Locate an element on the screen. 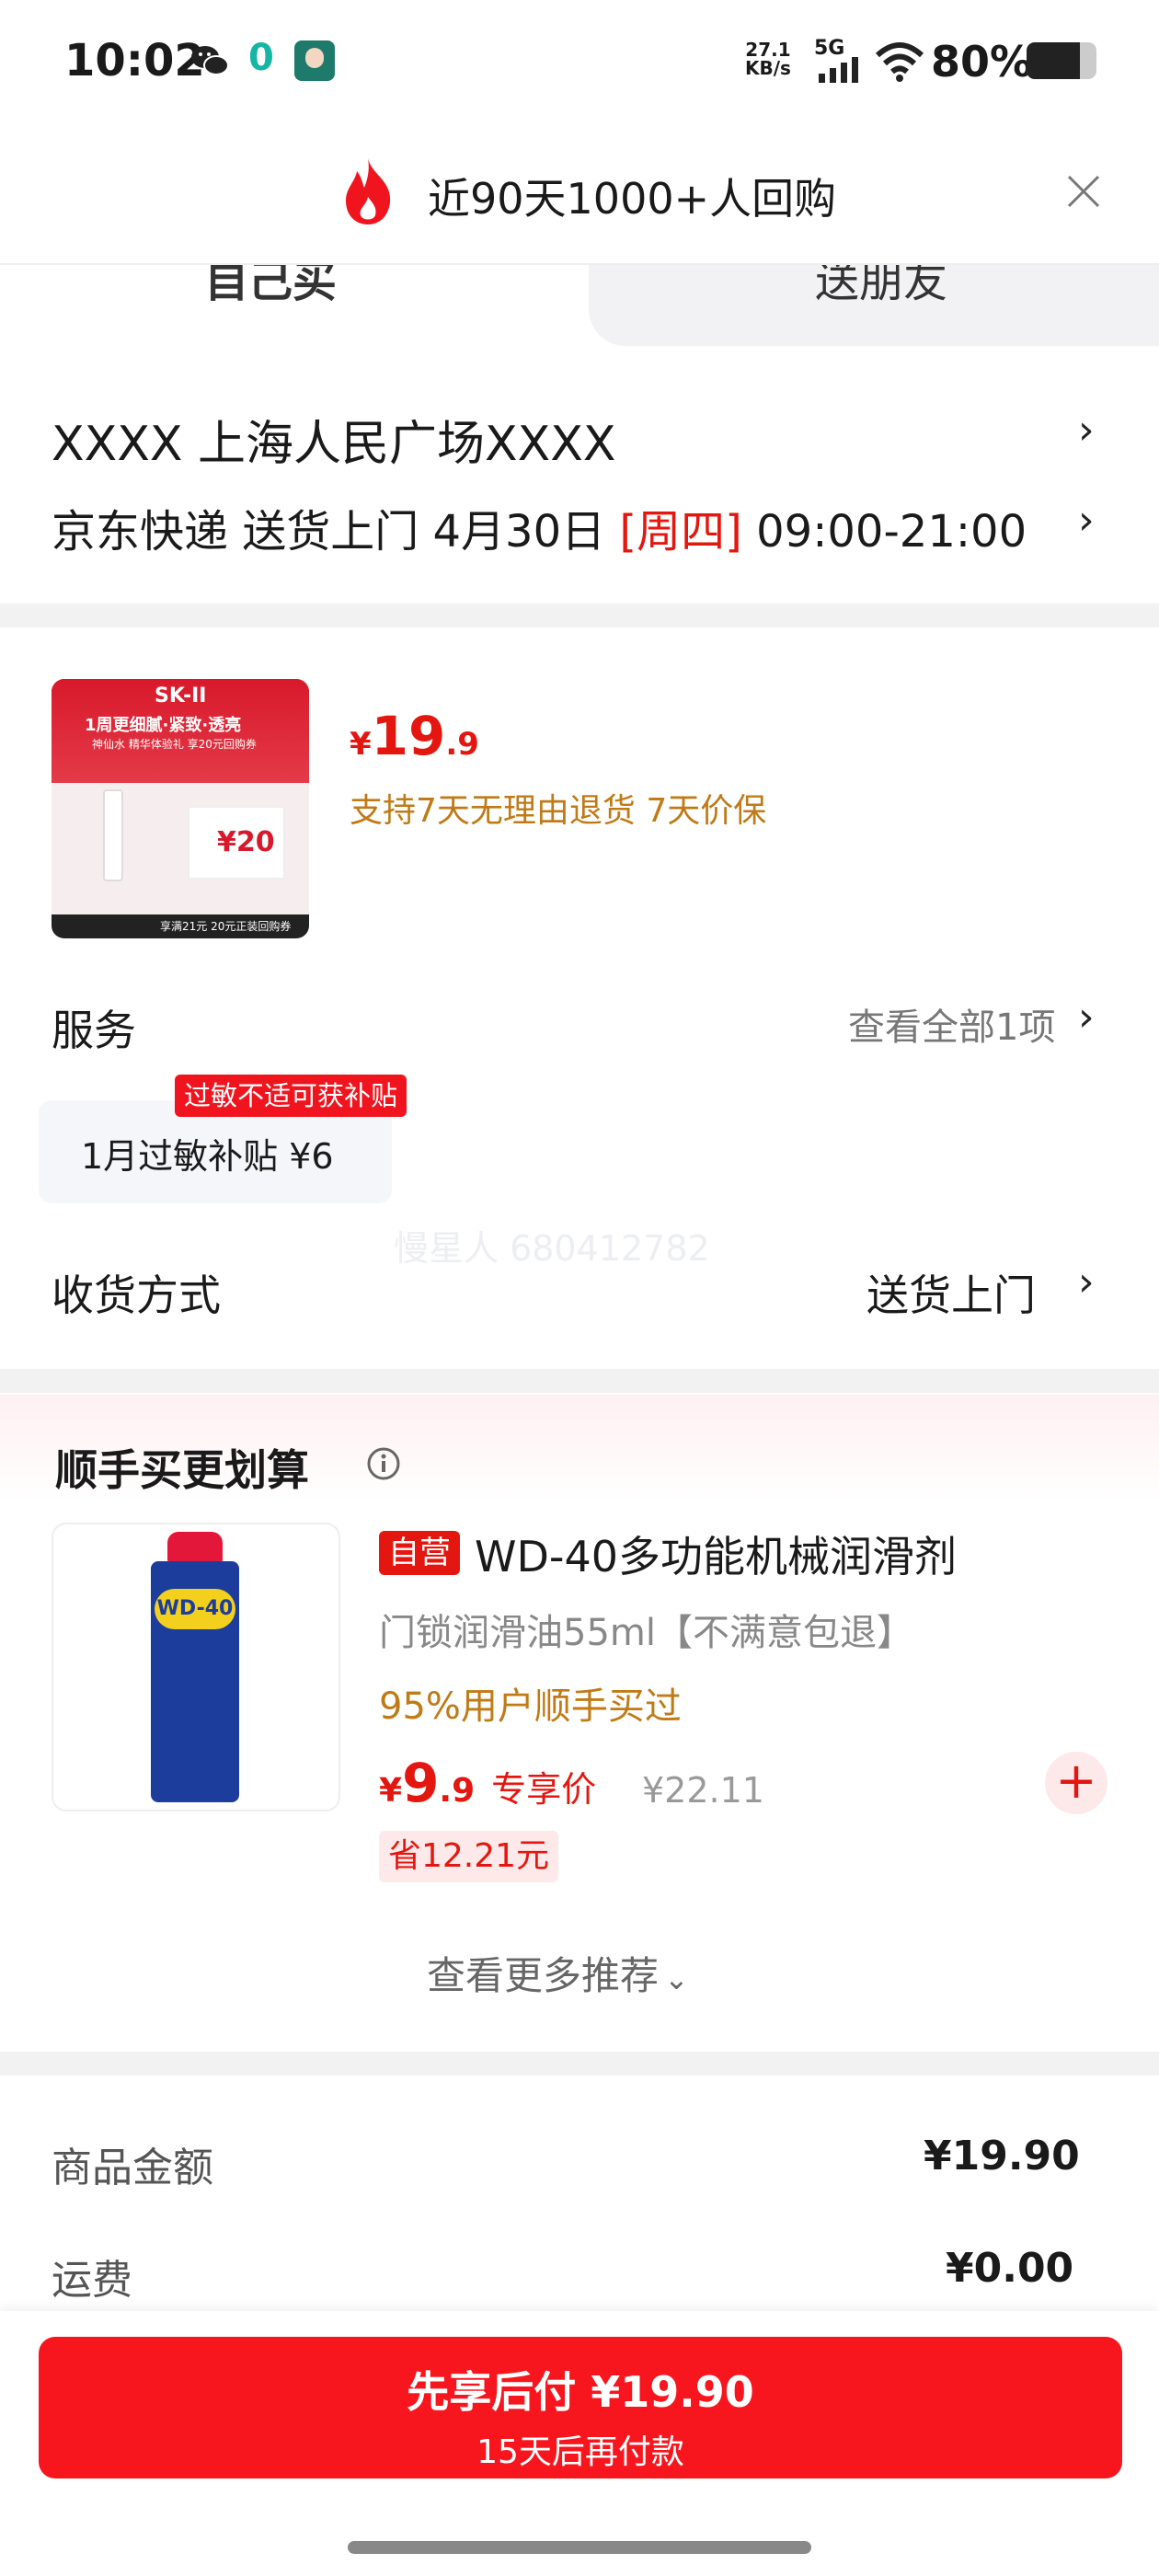 The image size is (1159, 2576). rec-price-int: 9 is located at coordinates (421, 1783).